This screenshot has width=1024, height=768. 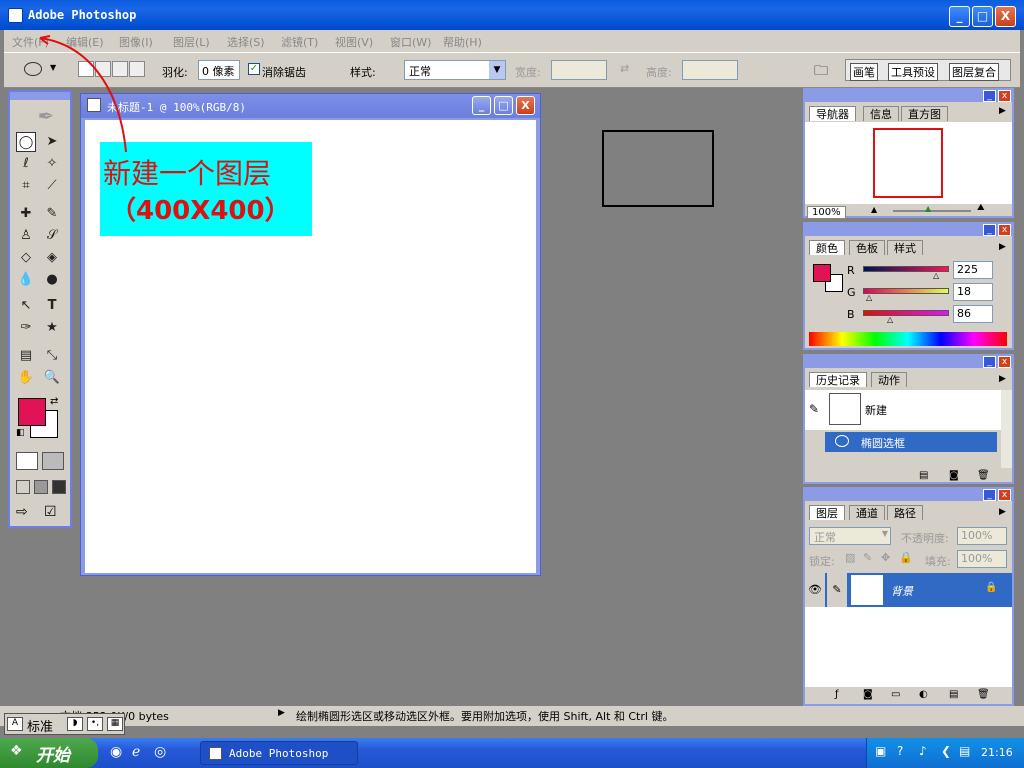 I want to click on ime-halfwidth-icon: ◗, so click(x=75, y=724).